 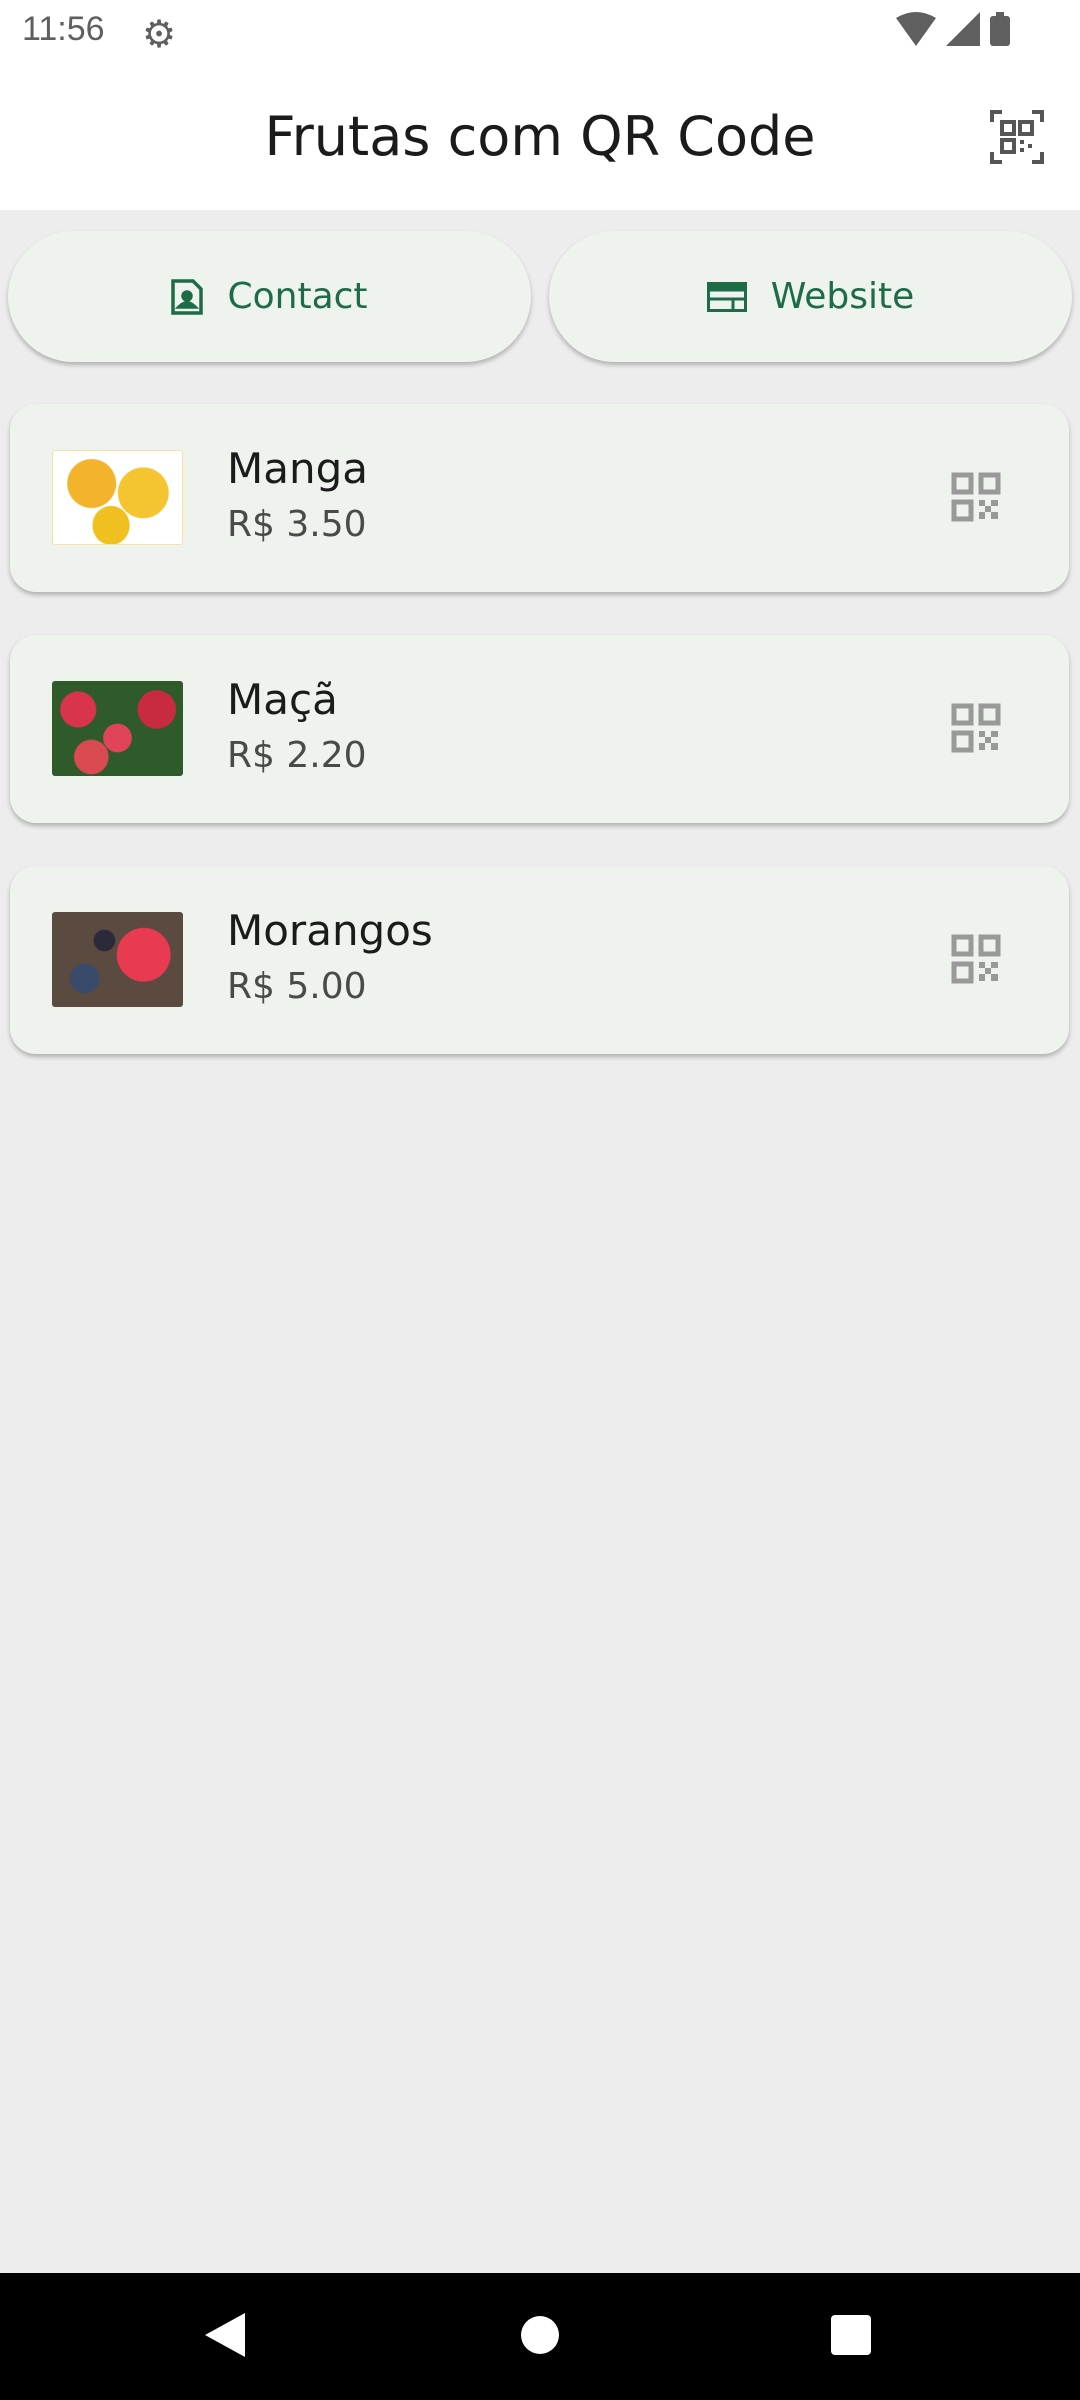 What do you see at coordinates (726, 296) in the screenshot?
I see `website-icon` at bounding box center [726, 296].